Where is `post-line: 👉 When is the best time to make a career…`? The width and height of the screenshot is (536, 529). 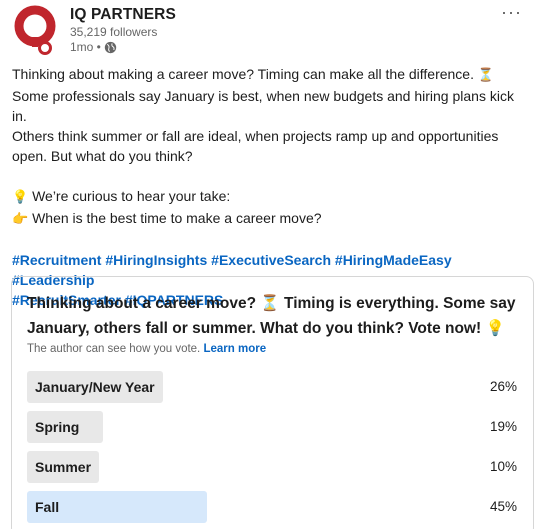
post-line: 👉 When is the best time to make a career… is located at coordinates (270, 219).